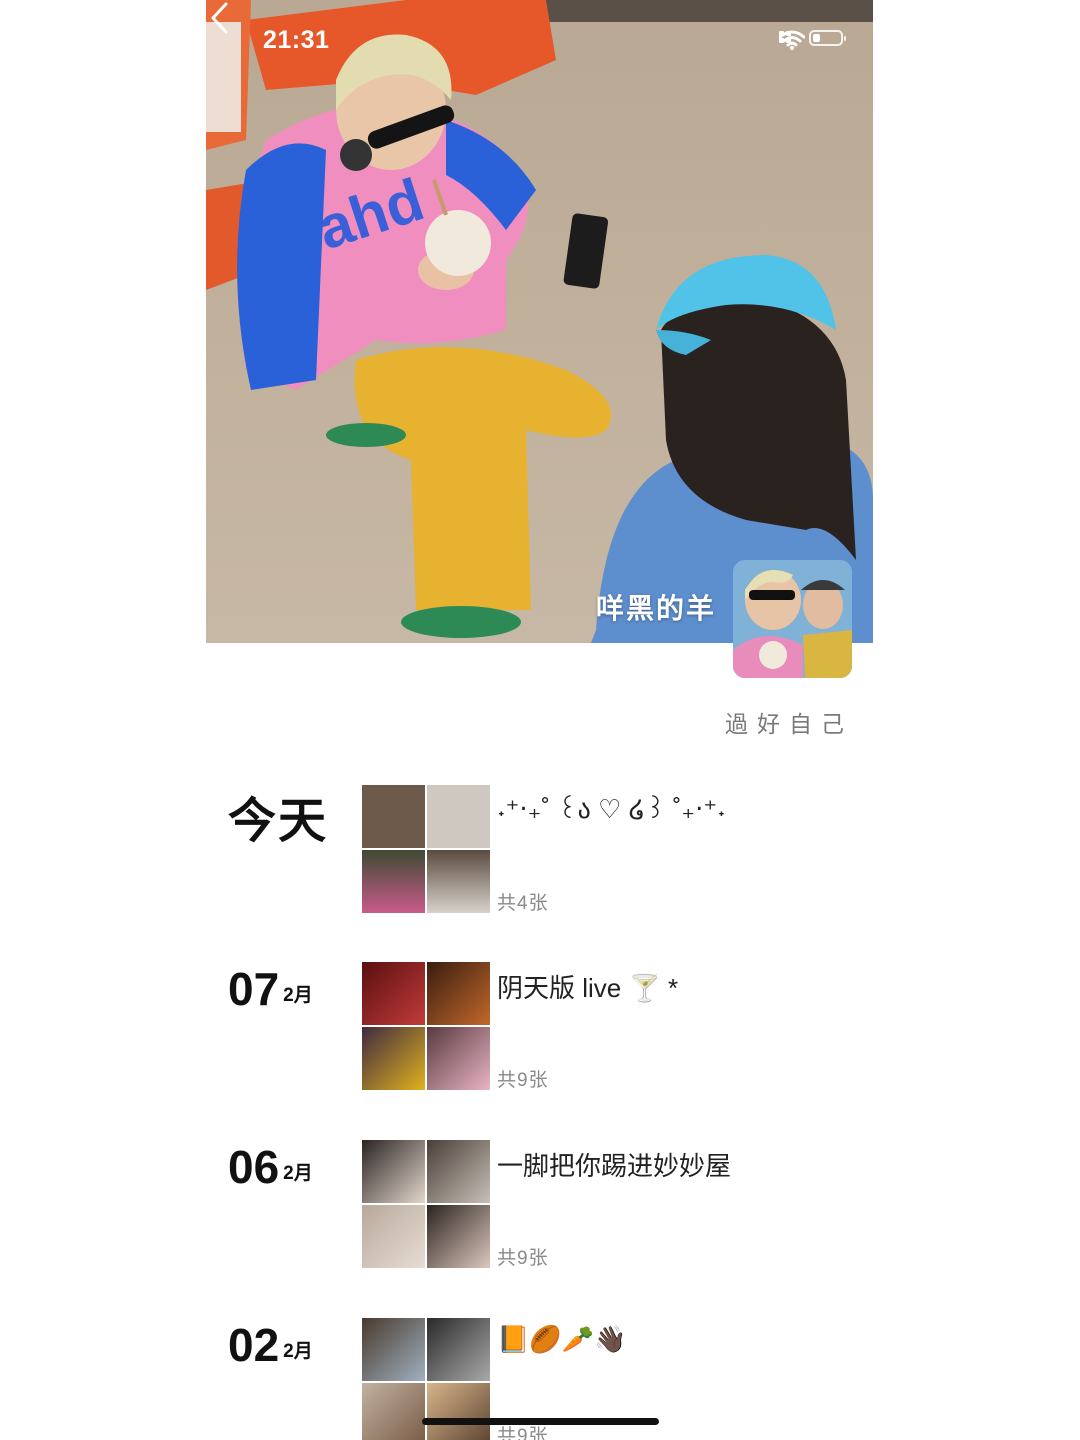 The image size is (1080, 1440). What do you see at coordinates (254, 1167) in the screenshot?
I see `entry-day: 06` at bounding box center [254, 1167].